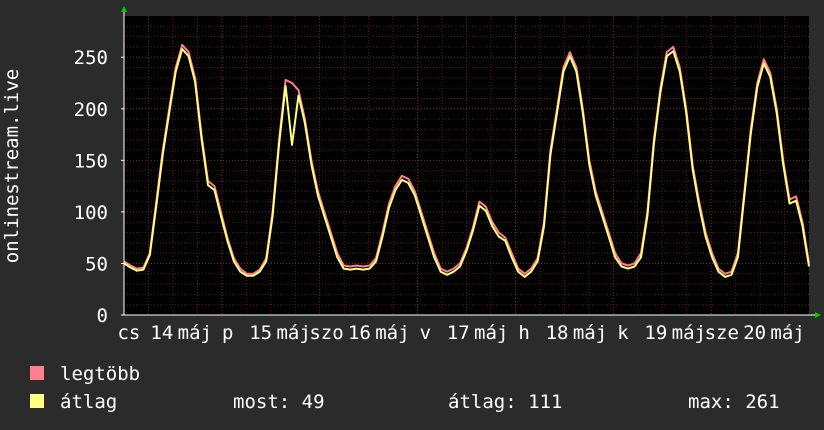 The height and width of the screenshot is (430, 824). I want to click on stat-max: max: 261, so click(734, 402).